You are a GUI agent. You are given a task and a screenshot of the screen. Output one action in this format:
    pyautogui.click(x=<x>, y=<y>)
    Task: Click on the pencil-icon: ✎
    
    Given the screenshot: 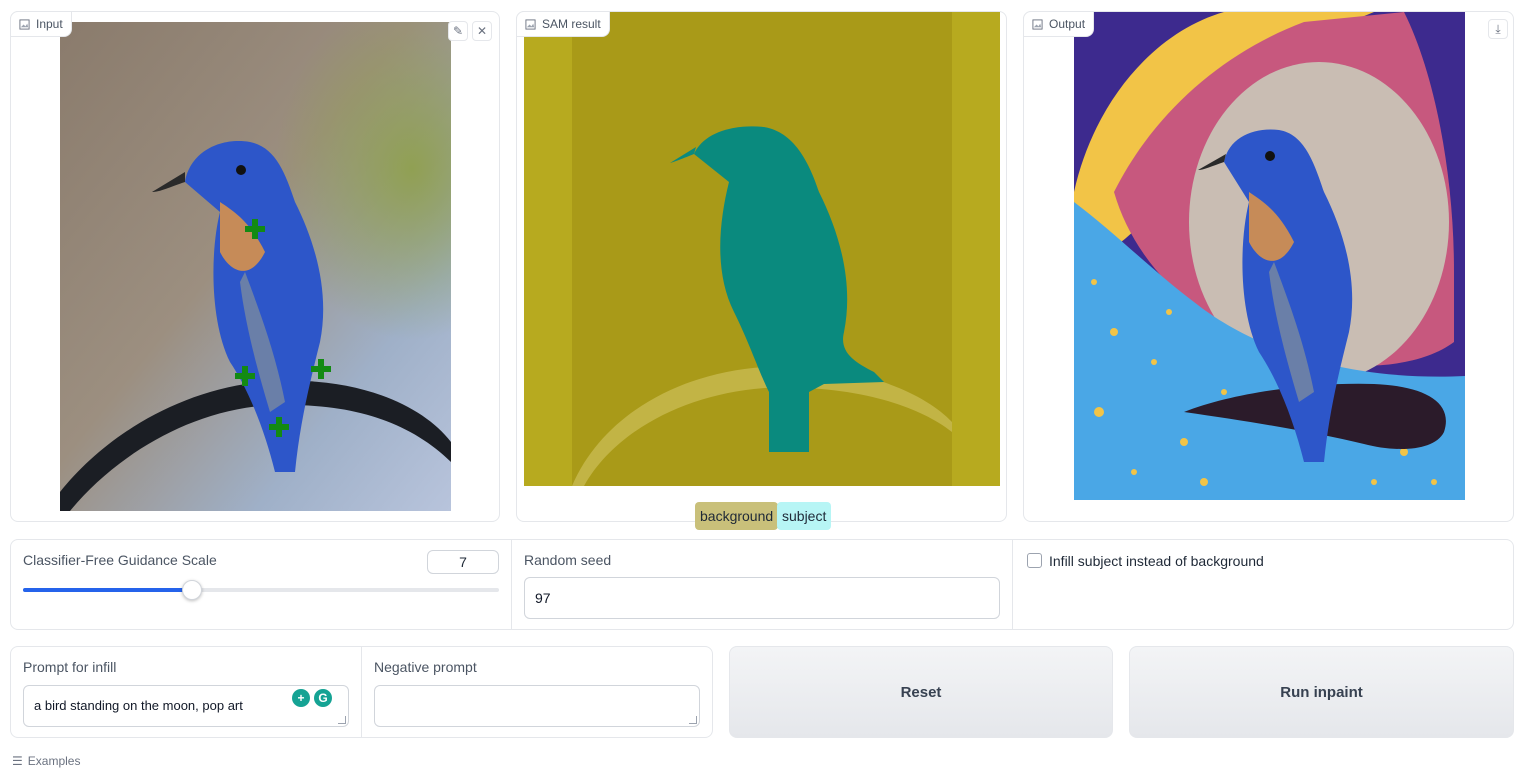 What is the action you would take?
    pyautogui.click(x=458, y=31)
    